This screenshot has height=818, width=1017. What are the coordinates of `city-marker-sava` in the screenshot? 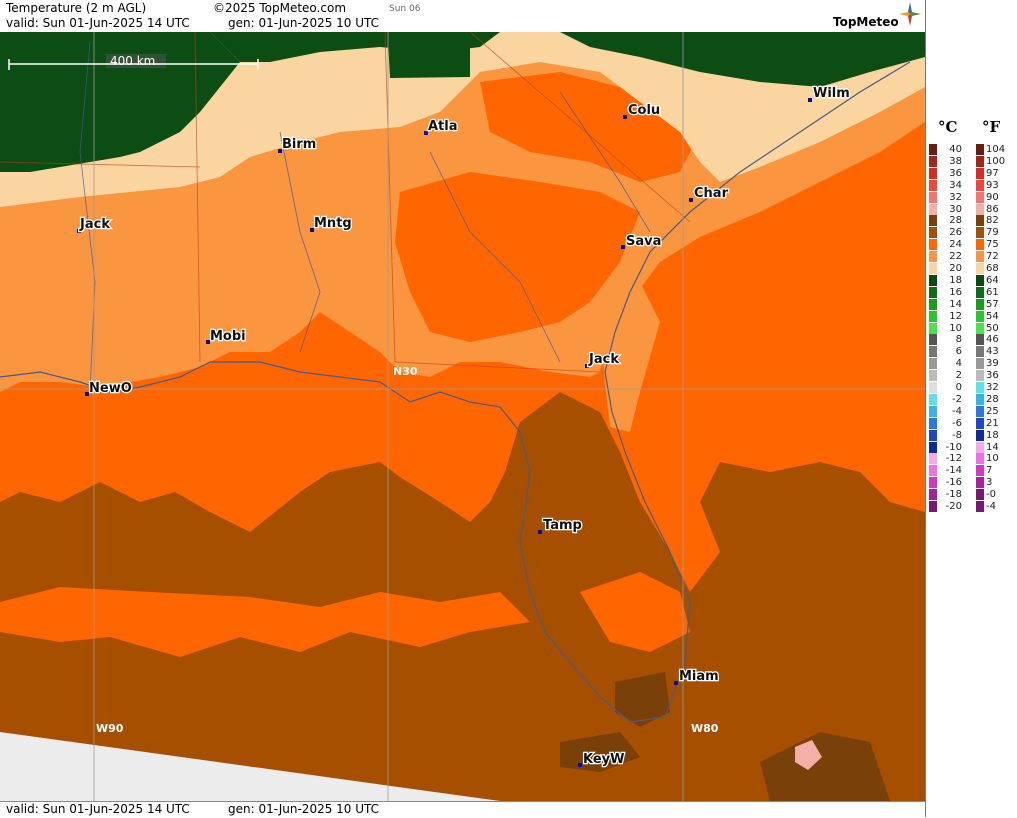 It's located at (623, 247).